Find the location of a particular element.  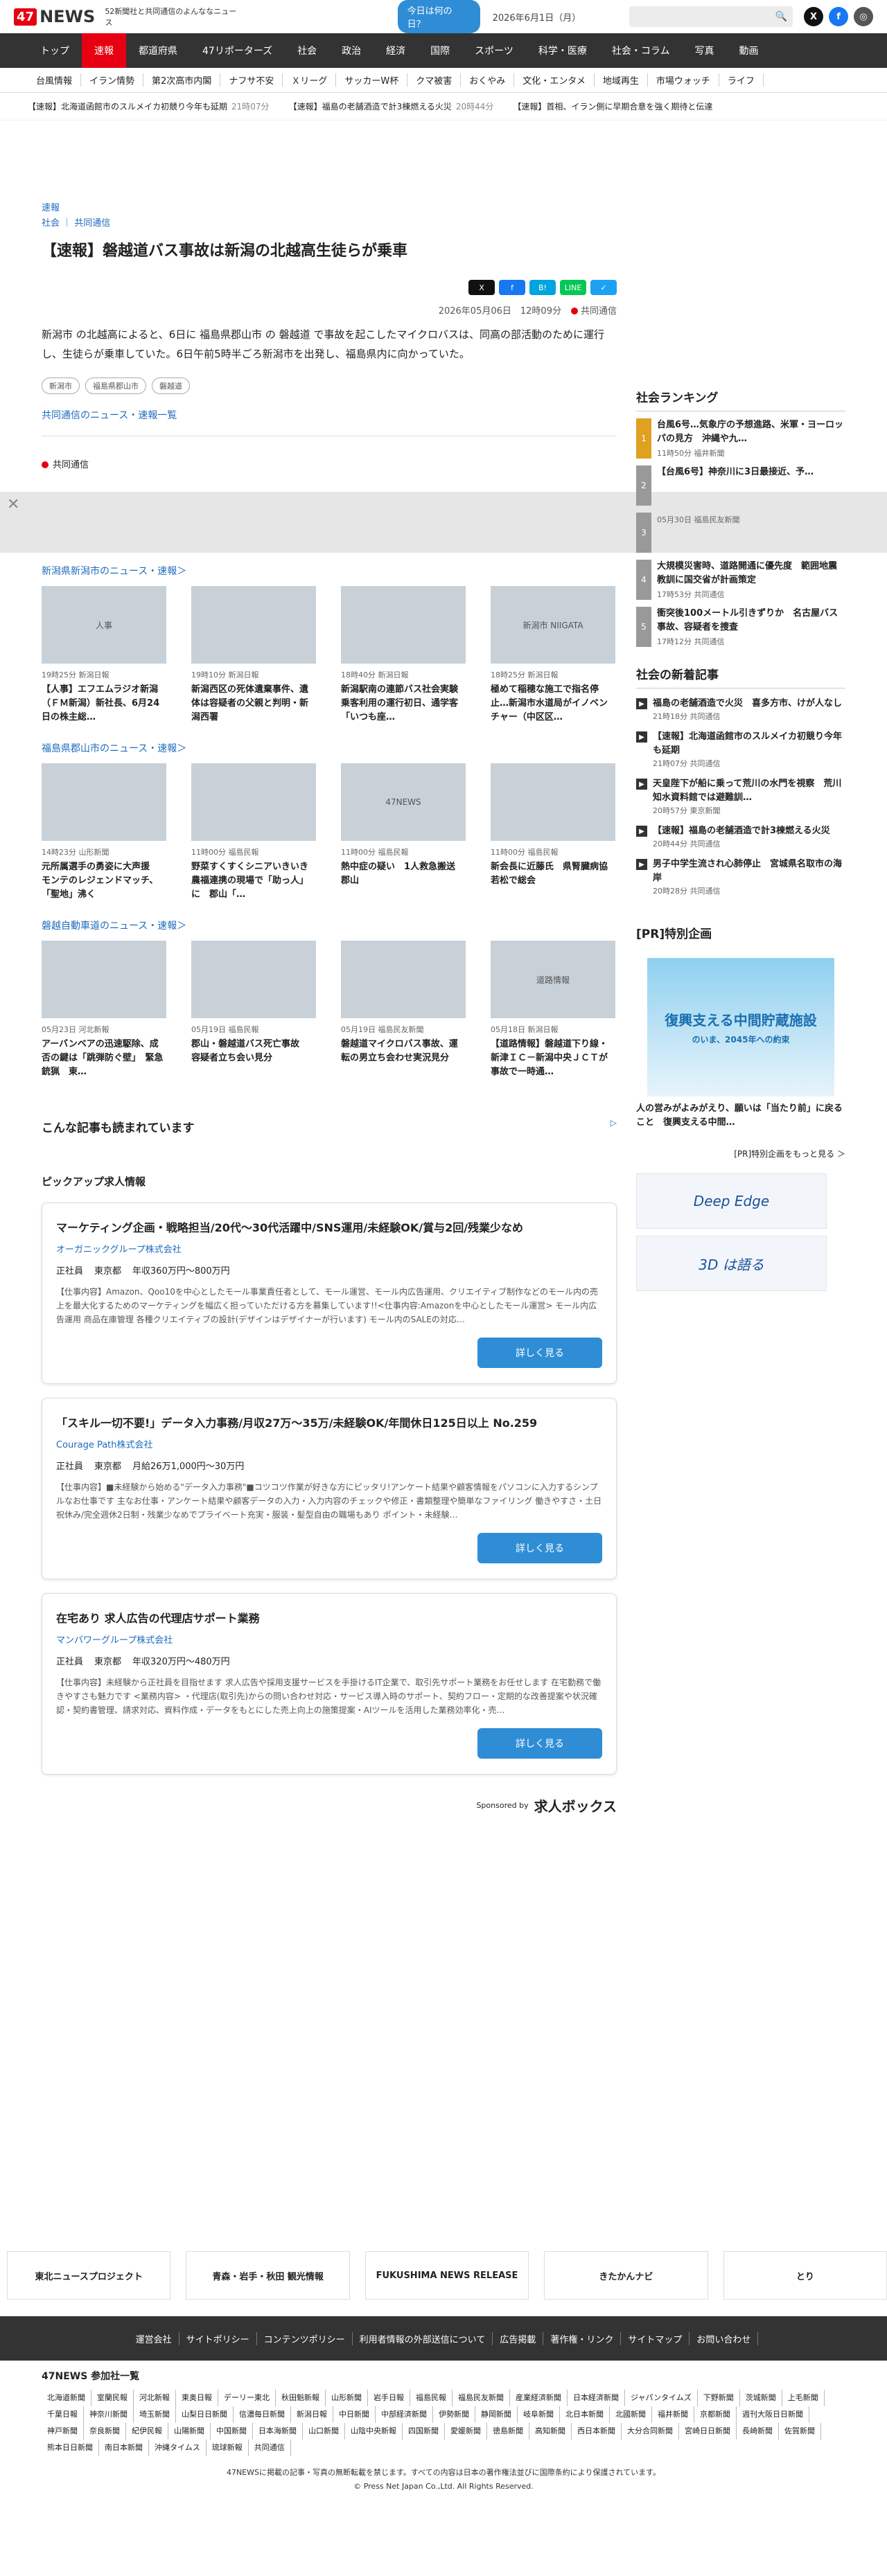

news-card: 47NEWS 11時00分 福島民報 熱中症の疑い 1人救急搬送 郡山 is located at coordinates (403, 832).